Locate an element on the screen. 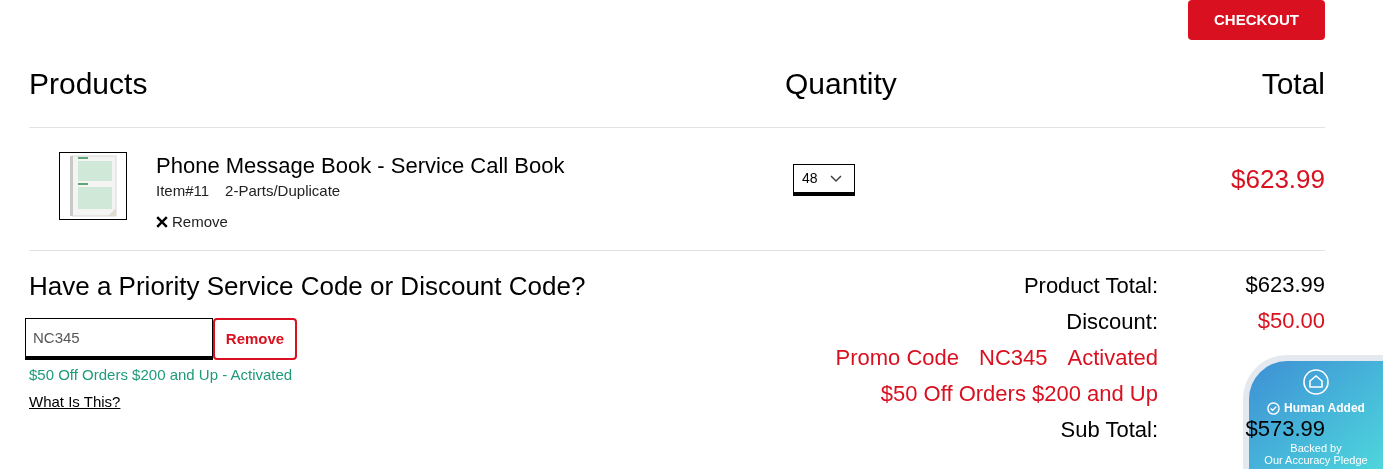  line-total: $623.99 is located at coordinates (1278, 179).